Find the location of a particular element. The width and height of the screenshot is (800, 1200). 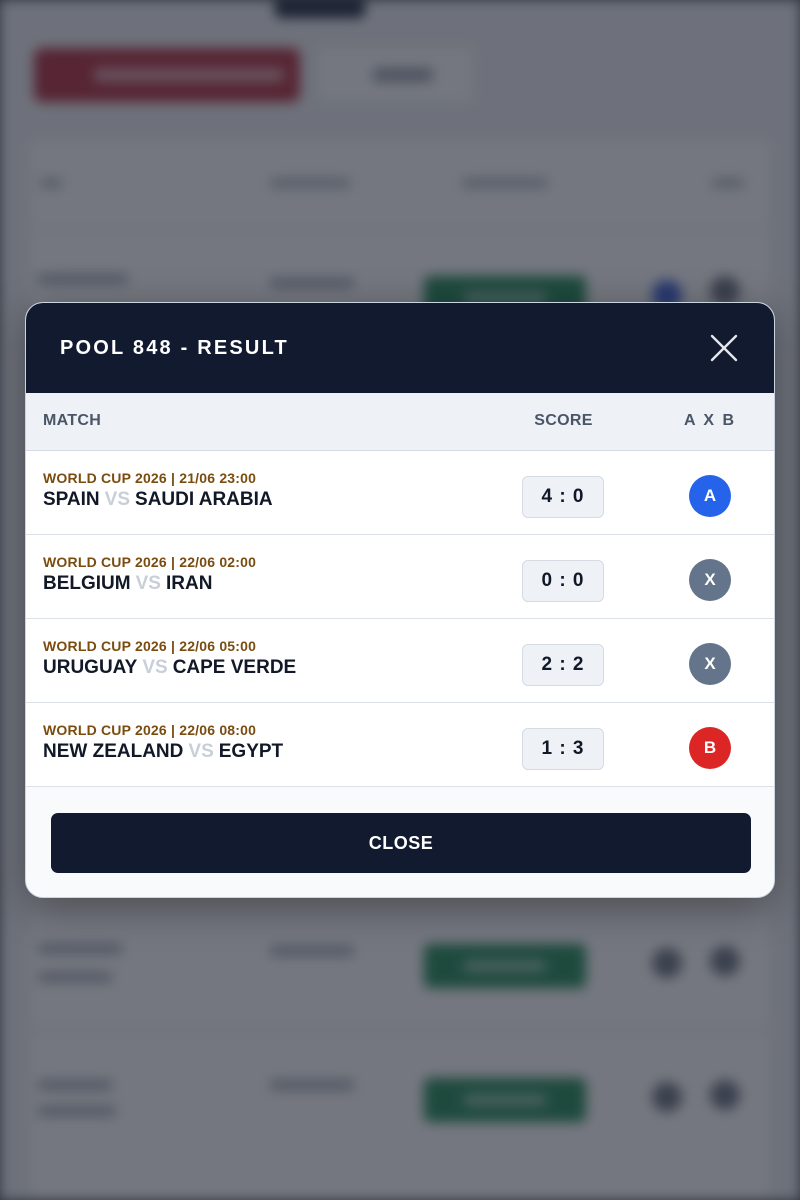

away-team: EGYPT is located at coordinates (251, 751).